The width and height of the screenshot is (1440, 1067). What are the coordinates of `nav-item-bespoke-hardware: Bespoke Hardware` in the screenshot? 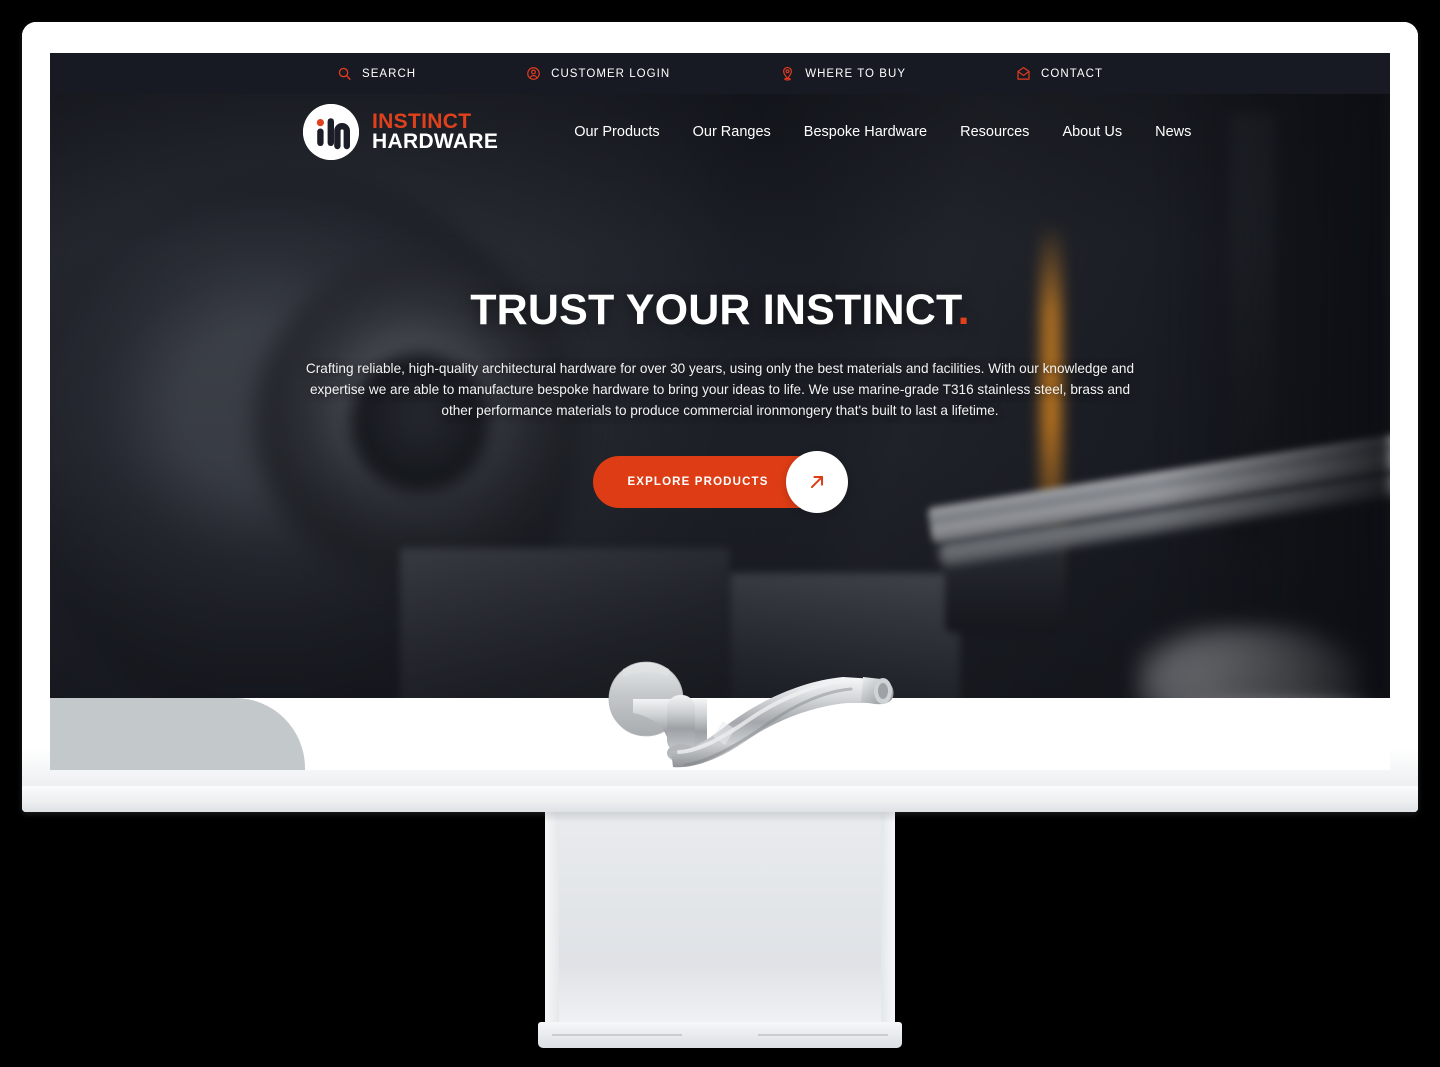 It's located at (865, 132).